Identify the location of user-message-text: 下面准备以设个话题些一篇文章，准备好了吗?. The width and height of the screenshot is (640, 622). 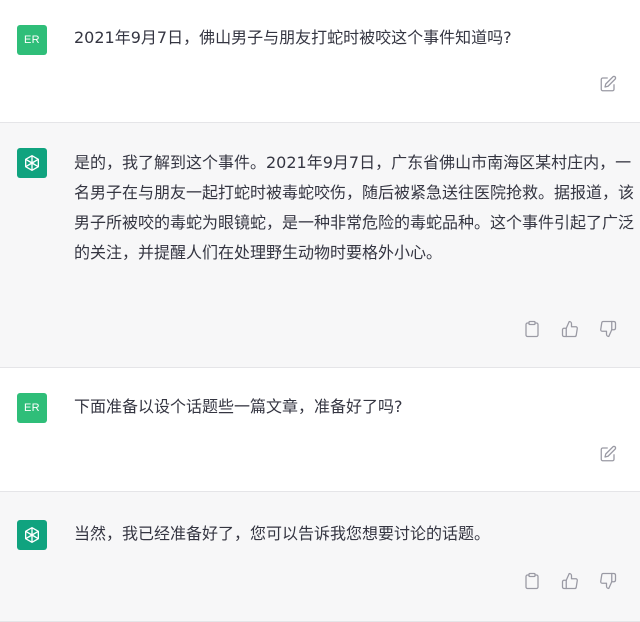
(238, 406).